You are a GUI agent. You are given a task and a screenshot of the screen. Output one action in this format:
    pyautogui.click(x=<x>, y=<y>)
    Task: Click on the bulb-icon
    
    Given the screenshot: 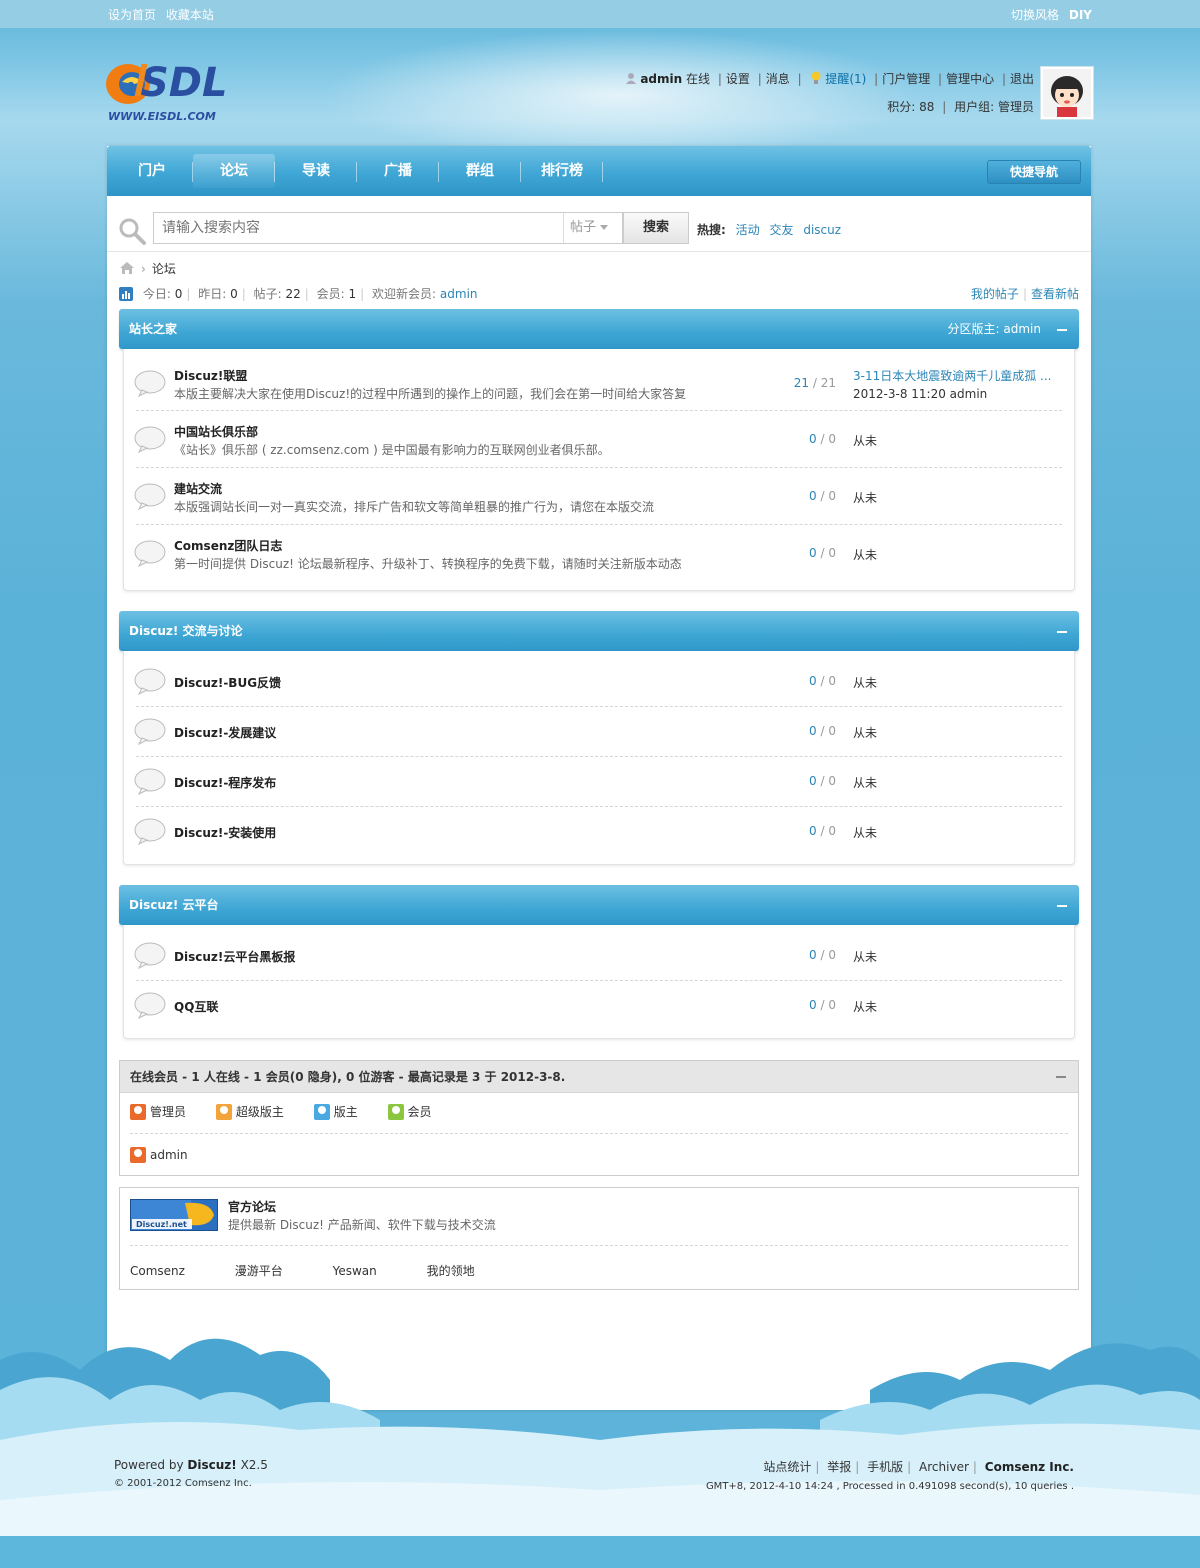 What is the action you would take?
    pyautogui.click(x=816, y=78)
    